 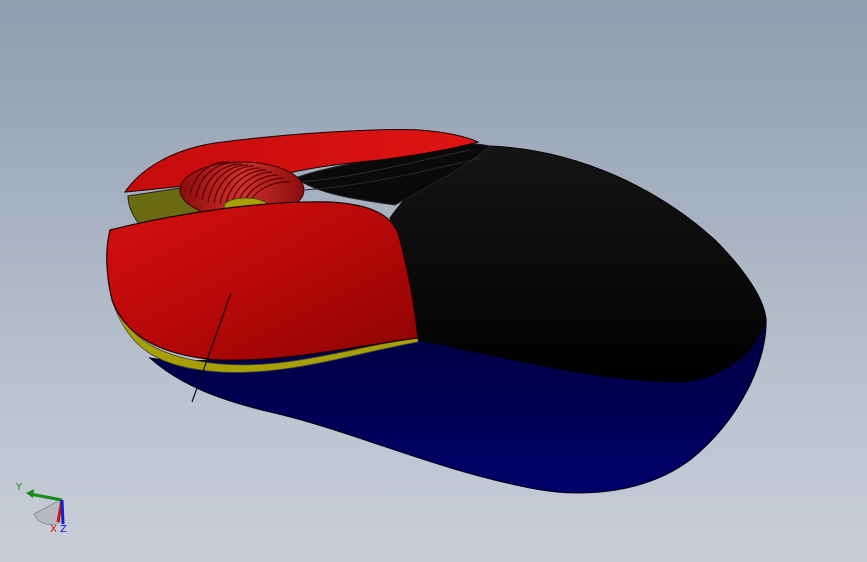 What do you see at coordinates (262, 281) in the screenshot?
I see `left-button` at bounding box center [262, 281].